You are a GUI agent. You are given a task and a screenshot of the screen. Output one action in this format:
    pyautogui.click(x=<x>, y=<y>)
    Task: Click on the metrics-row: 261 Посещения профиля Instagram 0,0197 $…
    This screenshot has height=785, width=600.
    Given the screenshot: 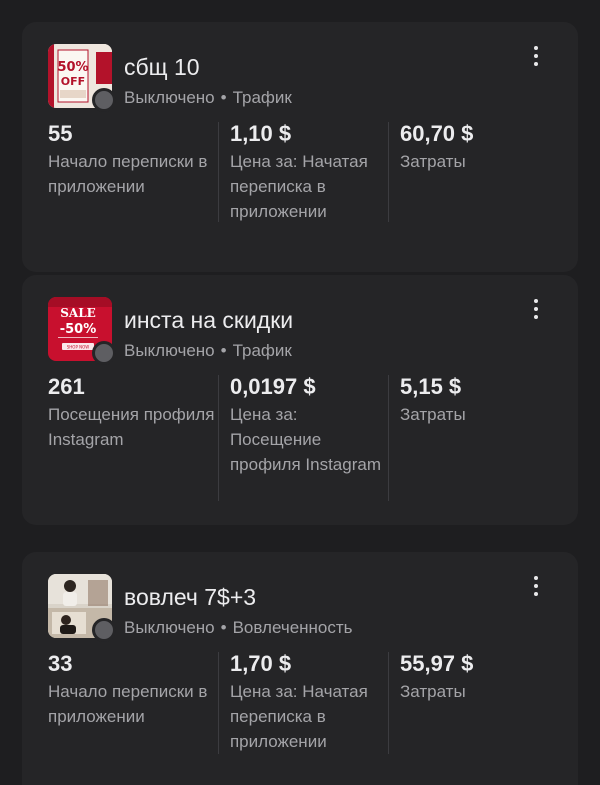 What is the action you would take?
    pyautogui.click(x=303, y=437)
    